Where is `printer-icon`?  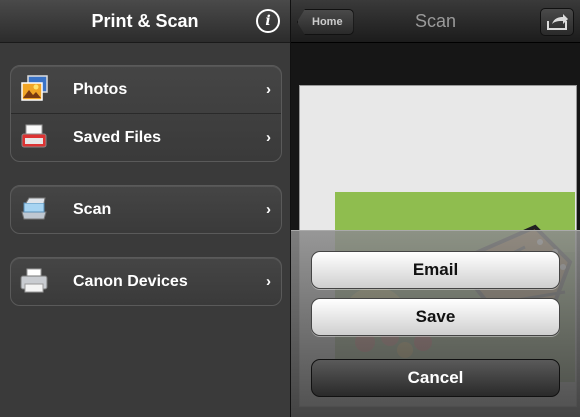 printer-icon is located at coordinates (34, 280).